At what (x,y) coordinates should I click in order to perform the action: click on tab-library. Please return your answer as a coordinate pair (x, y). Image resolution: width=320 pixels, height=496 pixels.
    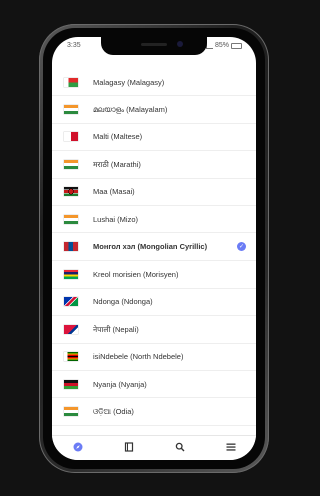
    Looking at the image, I should click on (129, 447).